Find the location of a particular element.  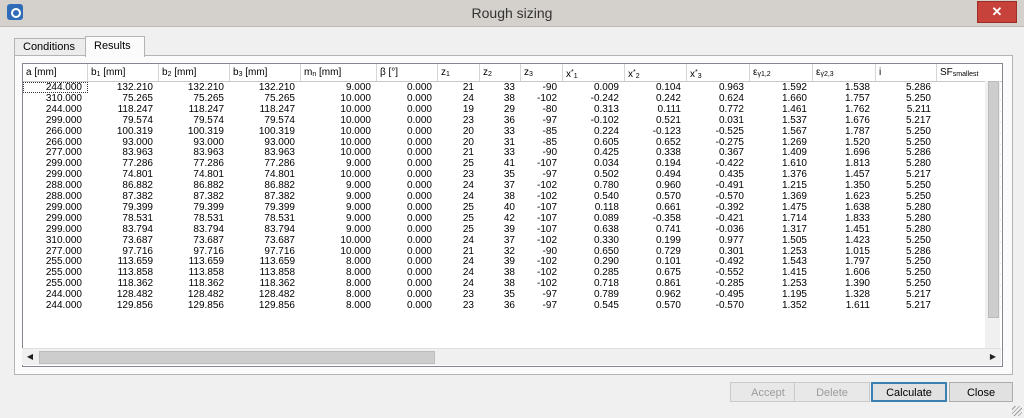

table-cell: 0.789 is located at coordinates (594, 294).